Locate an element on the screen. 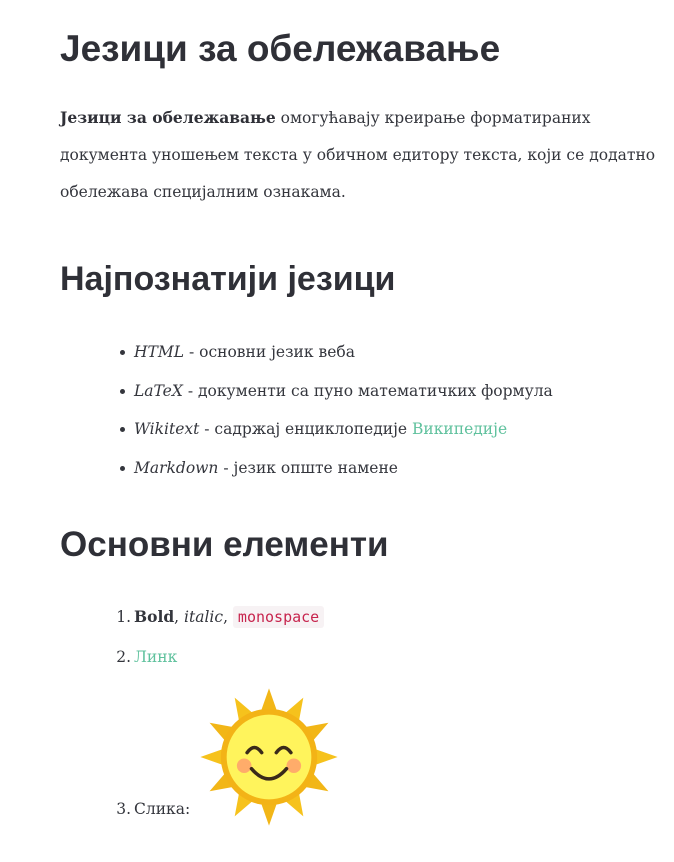 The height and width of the screenshot is (862, 674). smiling-sun-icon is located at coordinates (269, 757).